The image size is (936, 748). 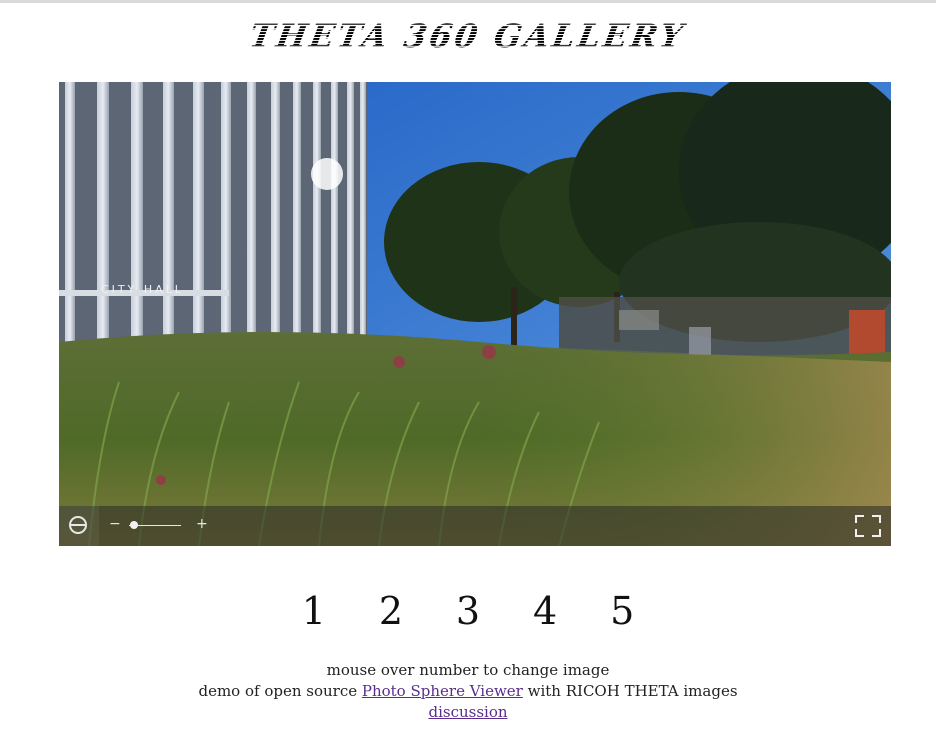 What do you see at coordinates (142, 289) in the screenshot?
I see `city-hall-sign: CITY HALL` at bounding box center [142, 289].